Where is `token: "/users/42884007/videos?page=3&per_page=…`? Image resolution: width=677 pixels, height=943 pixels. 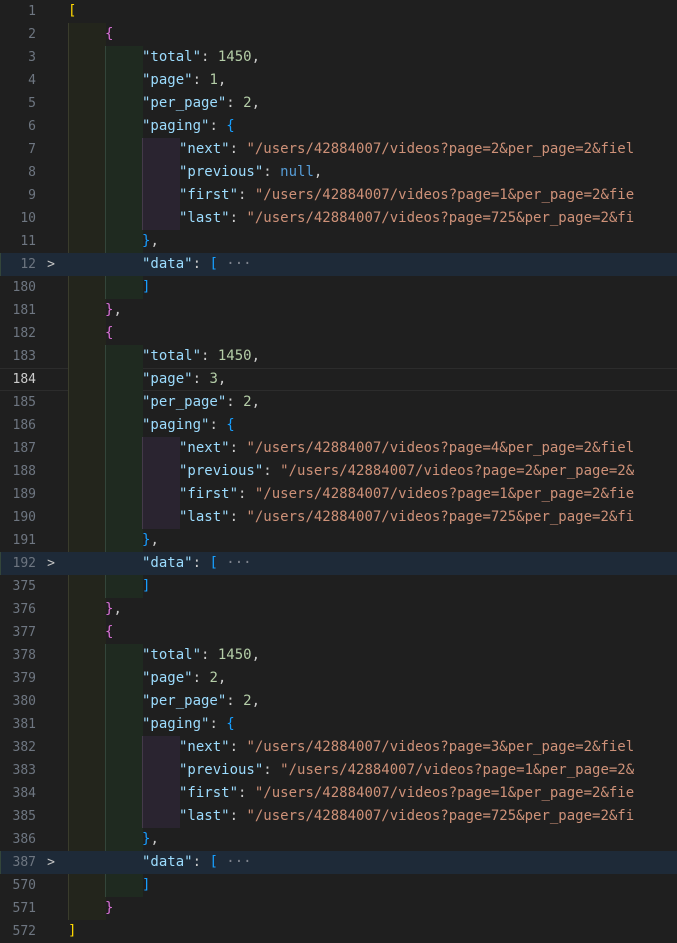
token: "/users/42884007/videos?page=3&per_page=… is located at coordinates (440, 747).